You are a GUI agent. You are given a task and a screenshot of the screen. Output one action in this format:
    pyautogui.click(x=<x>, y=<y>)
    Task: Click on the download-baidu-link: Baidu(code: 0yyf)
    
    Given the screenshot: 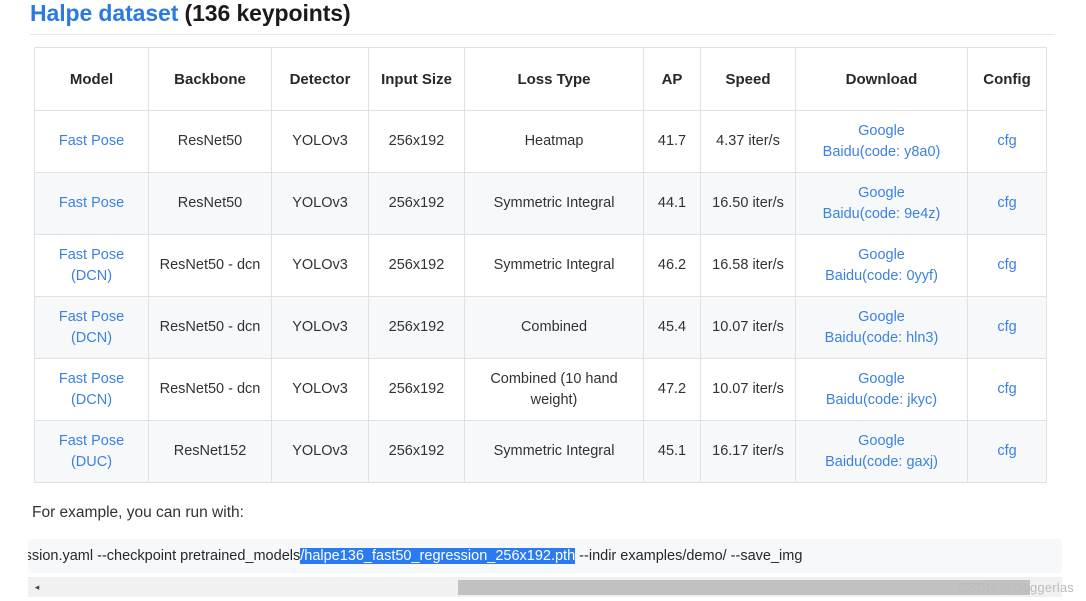 What is the action you would take?
    pyautogui.click(x=881, y=276)
    